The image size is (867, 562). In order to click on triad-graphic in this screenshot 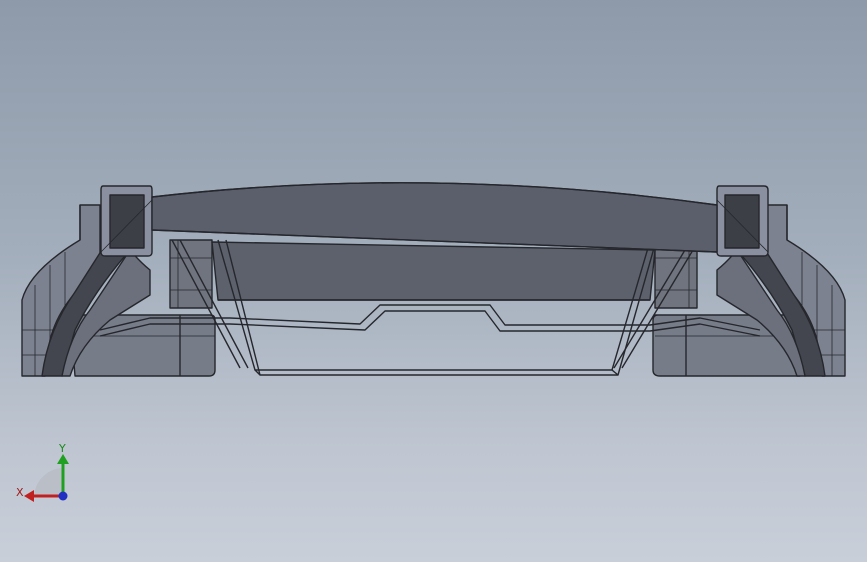, I will do `click(46, 478)`.